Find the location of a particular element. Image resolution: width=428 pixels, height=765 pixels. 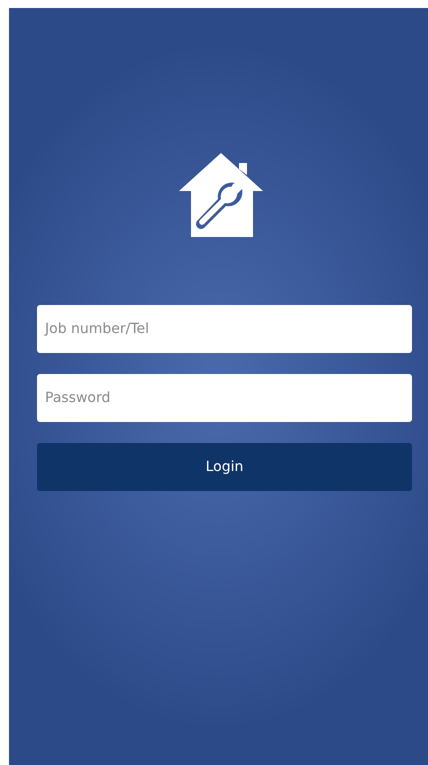

password-field: Password is located at coordinates (224, 398).